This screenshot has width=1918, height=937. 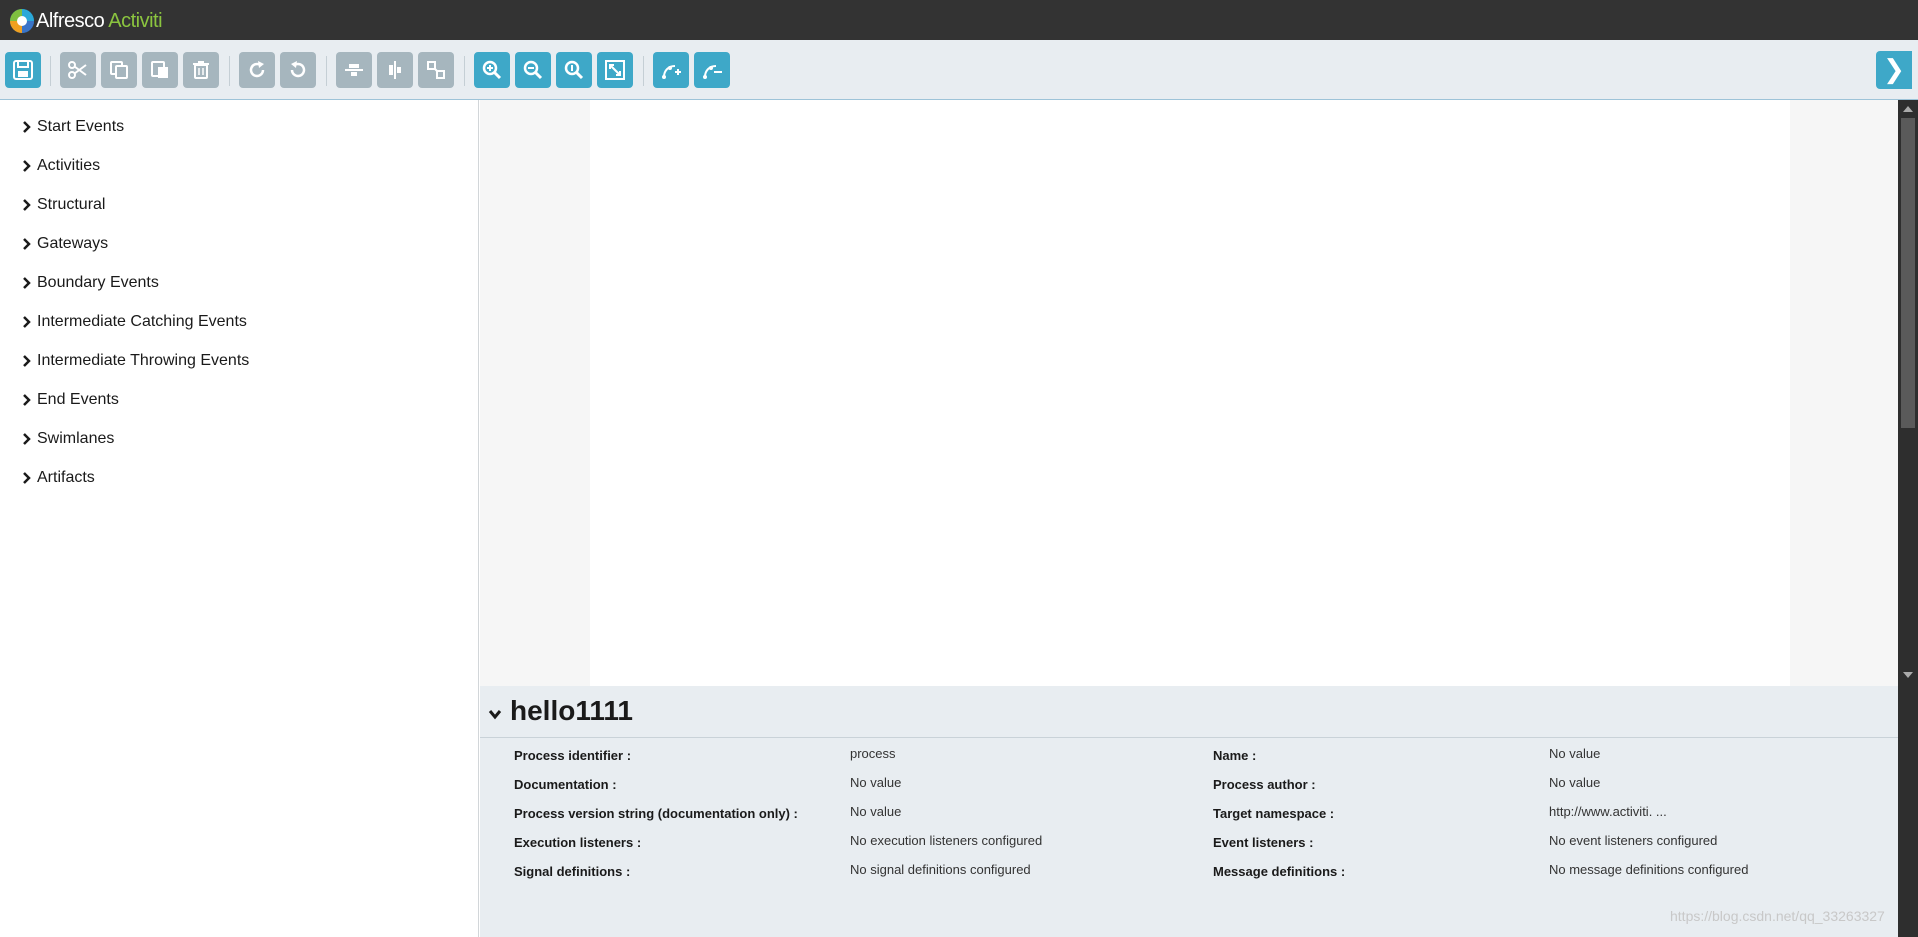 I want to click on process-name-title: hello1111, so click(x=571, y=710).